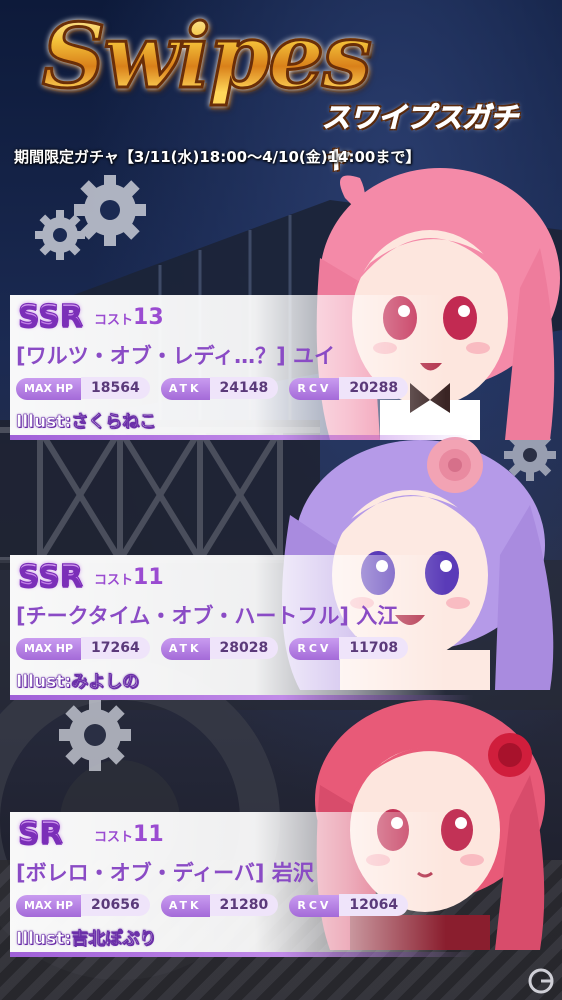 Image resolution: width=562 pixels, height=1000 pixels. What do you see at coordinates (207, 616) in the screenshot?
I see `card-name: [チークタイム・オブ・ハートフル] 入江` at bounding box center [207, 616].